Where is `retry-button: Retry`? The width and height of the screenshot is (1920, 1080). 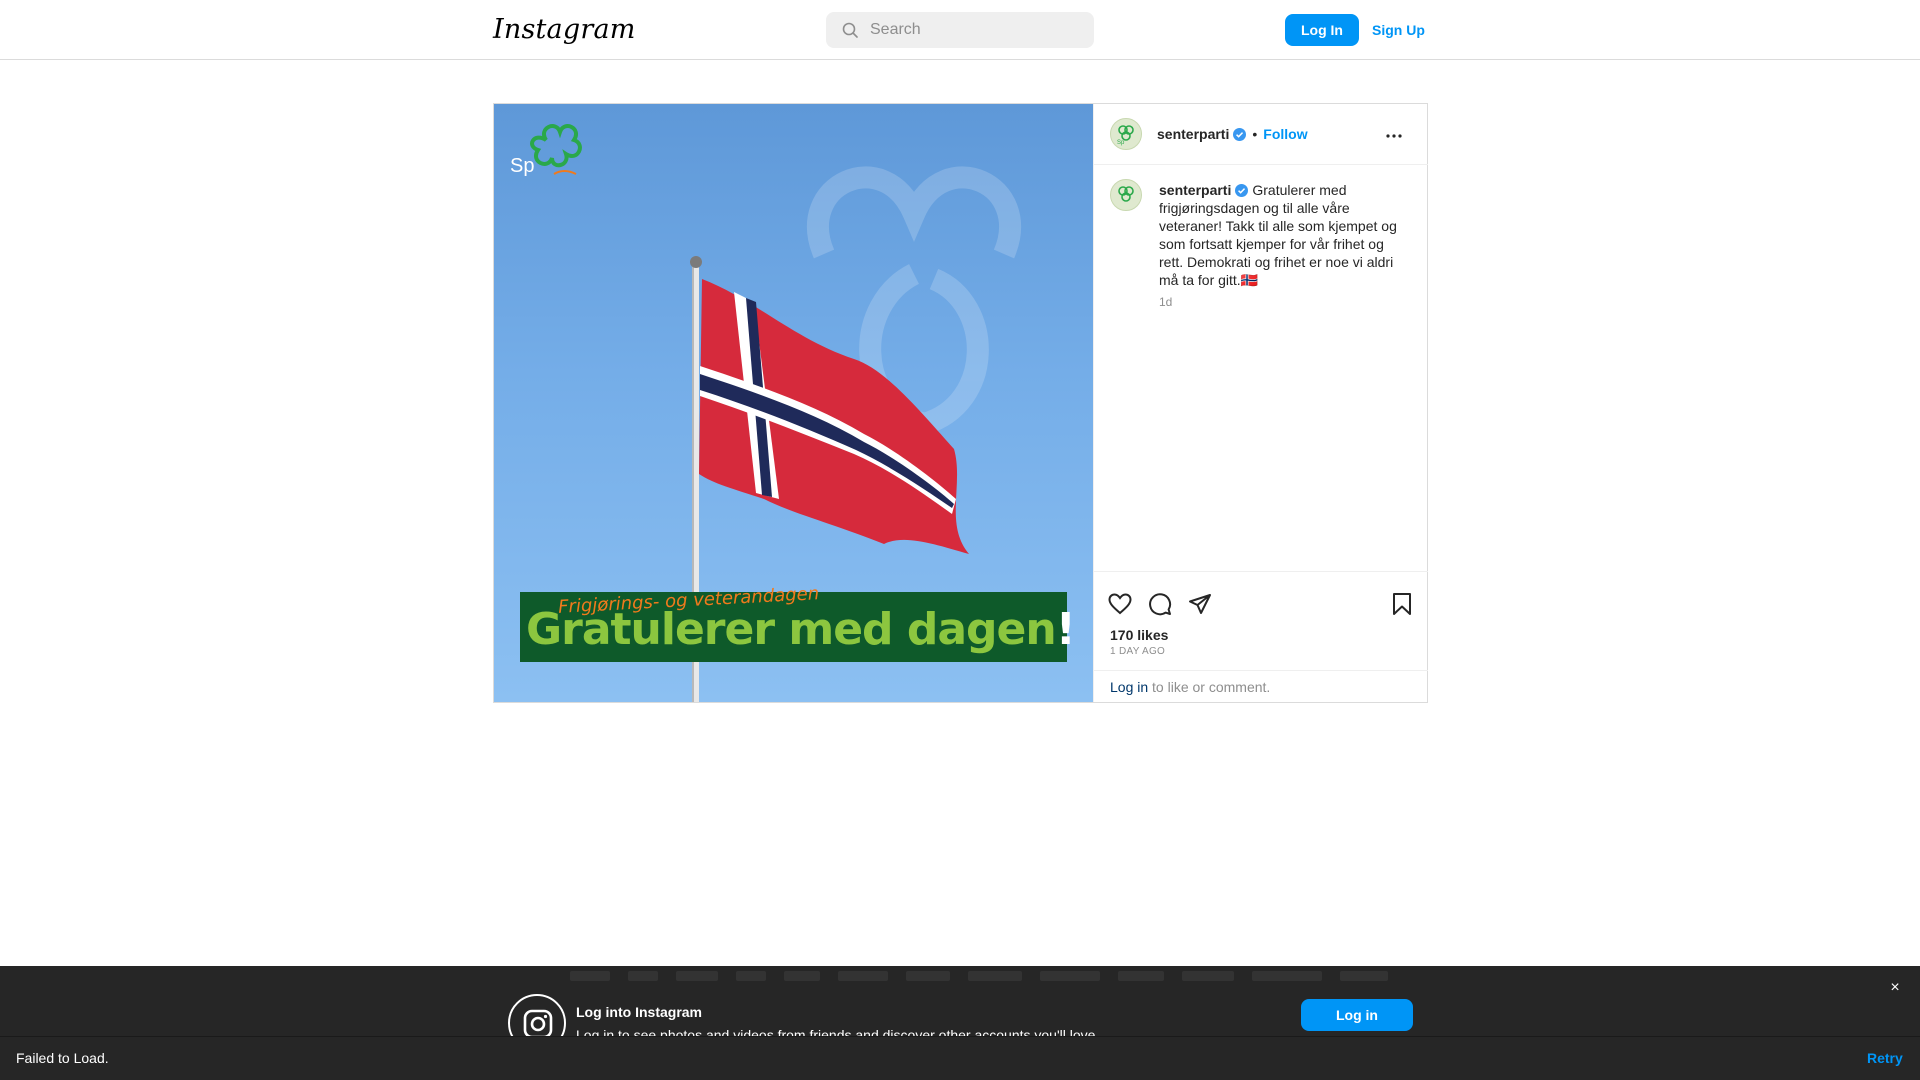
retry-button: Retry is located at coordinates (1885, 1058).